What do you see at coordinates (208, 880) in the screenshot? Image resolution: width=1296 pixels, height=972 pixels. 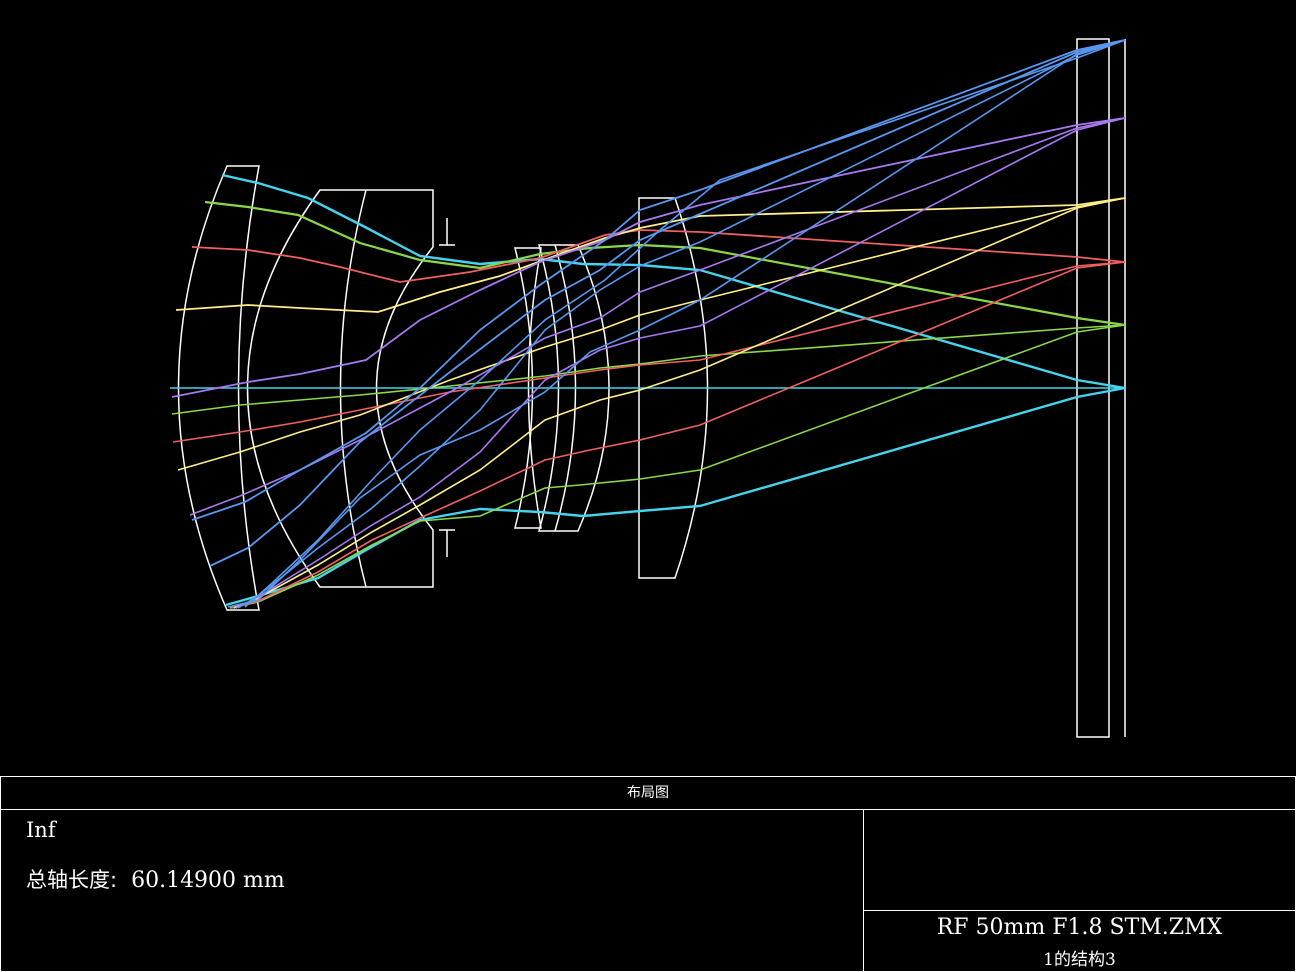 I see `axis-length-value: 60.14900 mm` at bounding box center [208, 880].